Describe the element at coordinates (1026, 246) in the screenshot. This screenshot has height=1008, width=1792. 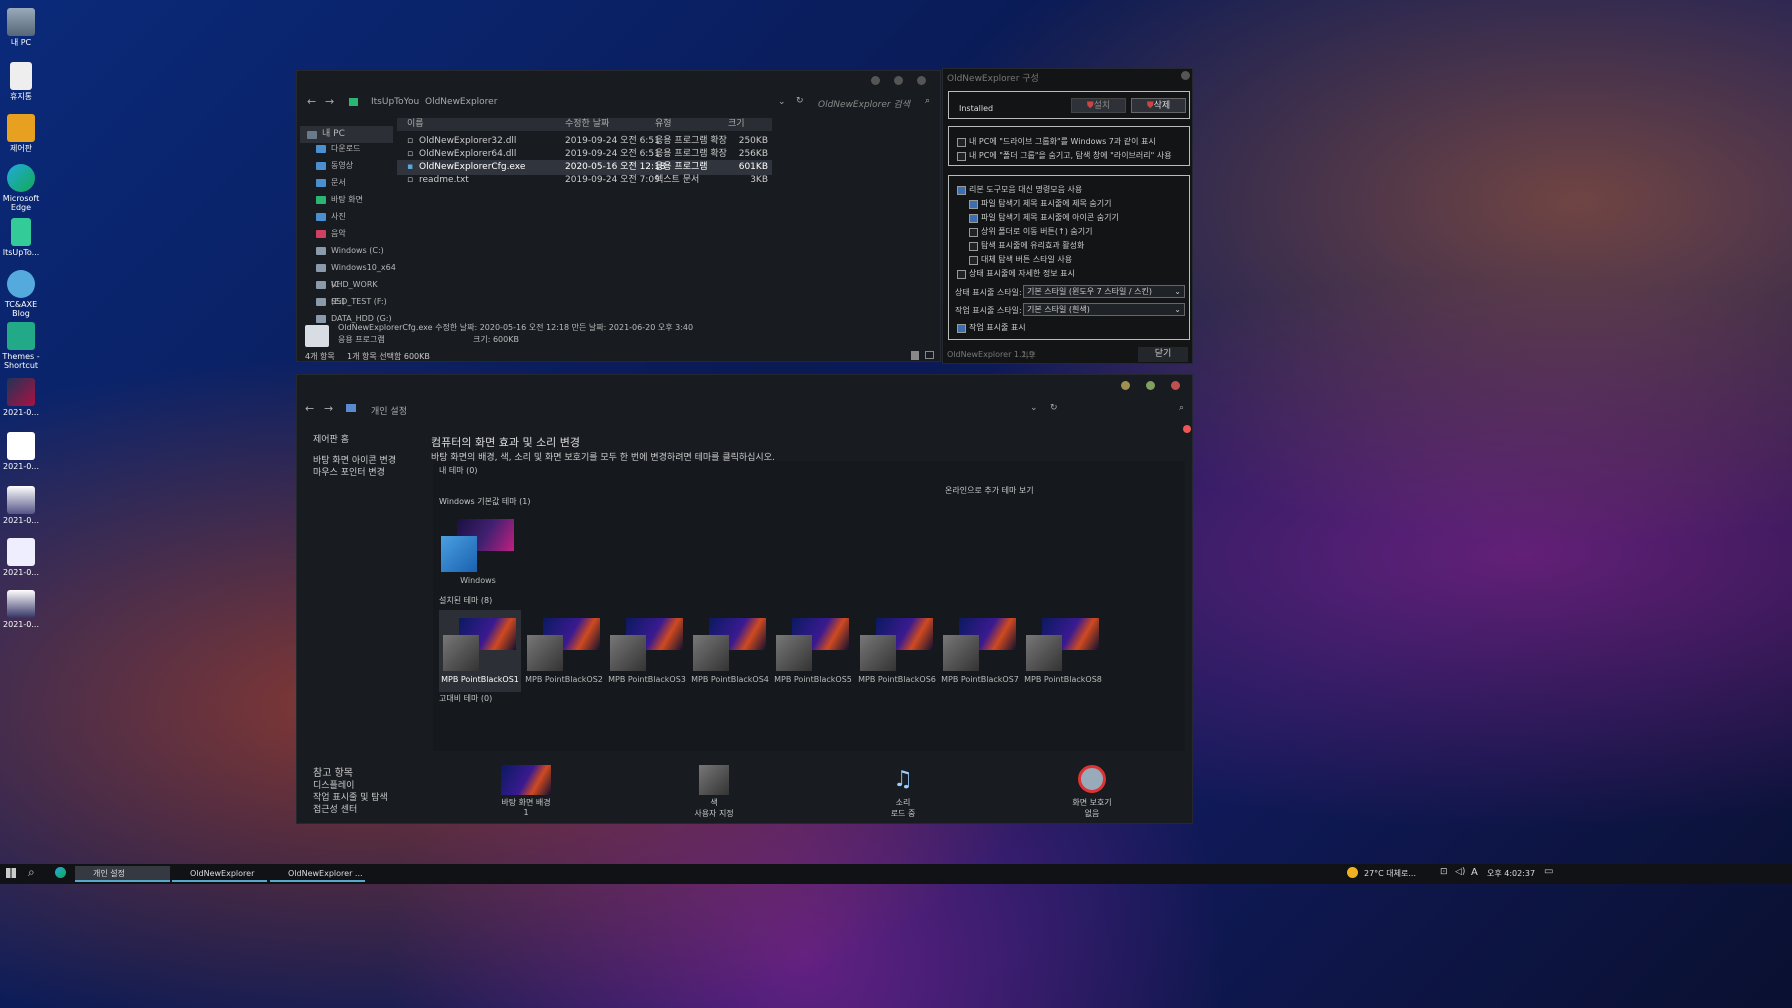
I see `checkbox-glass: 탐색 표시줄에 유리효과 활성화` at that location.